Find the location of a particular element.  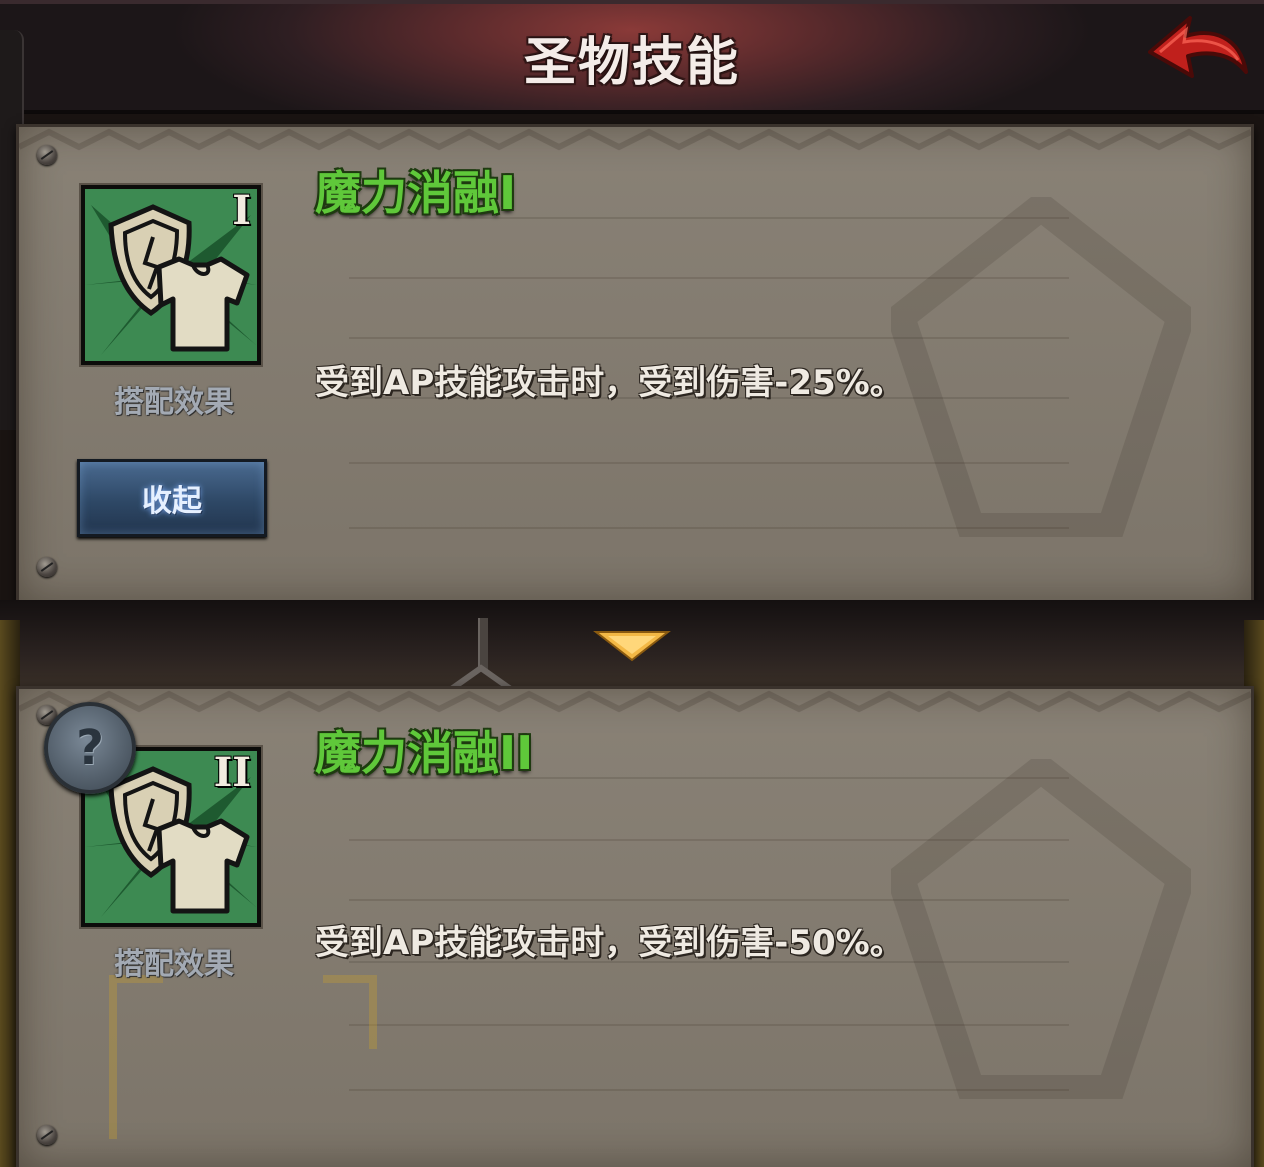

skill-description: 受到AP技能攻击时，受到伤害-25%。 is located at coordinates (609, 383).